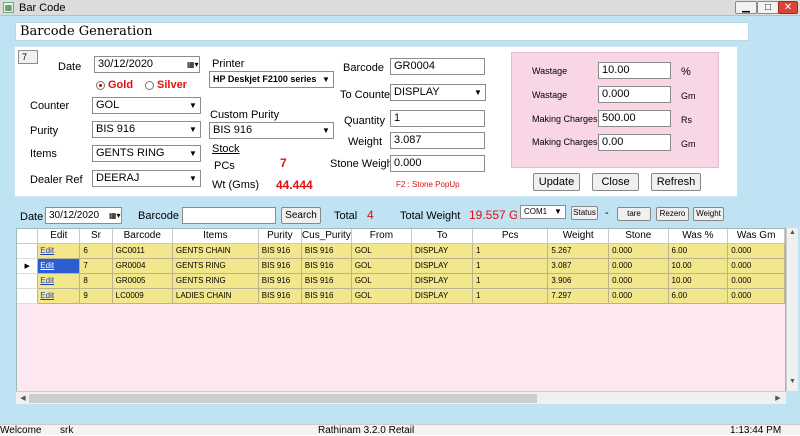 The width and height of the screenshot is (800, 436). I want to click on scroll-left-icon: ◀, so click(23, 398).